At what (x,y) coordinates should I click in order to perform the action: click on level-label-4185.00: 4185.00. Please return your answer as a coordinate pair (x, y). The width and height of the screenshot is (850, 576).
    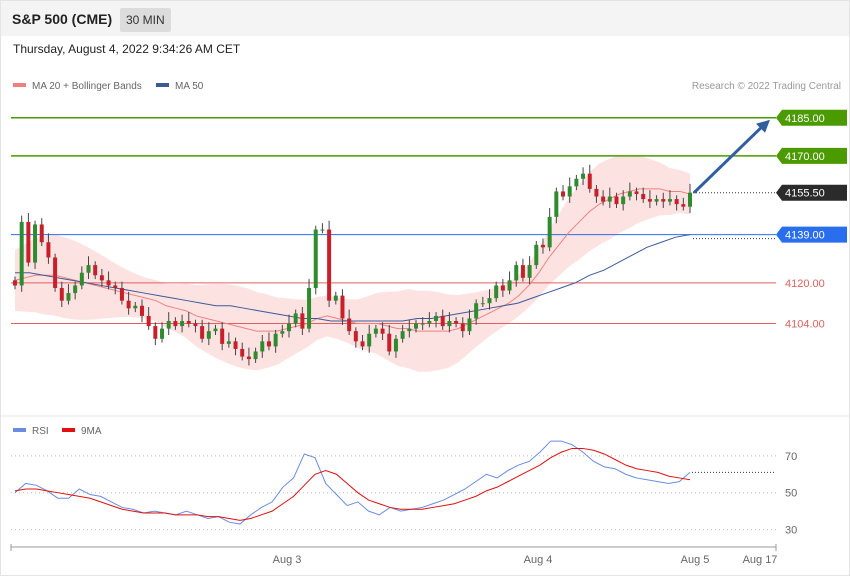
    Looking at the image, I should click on (811, 117).